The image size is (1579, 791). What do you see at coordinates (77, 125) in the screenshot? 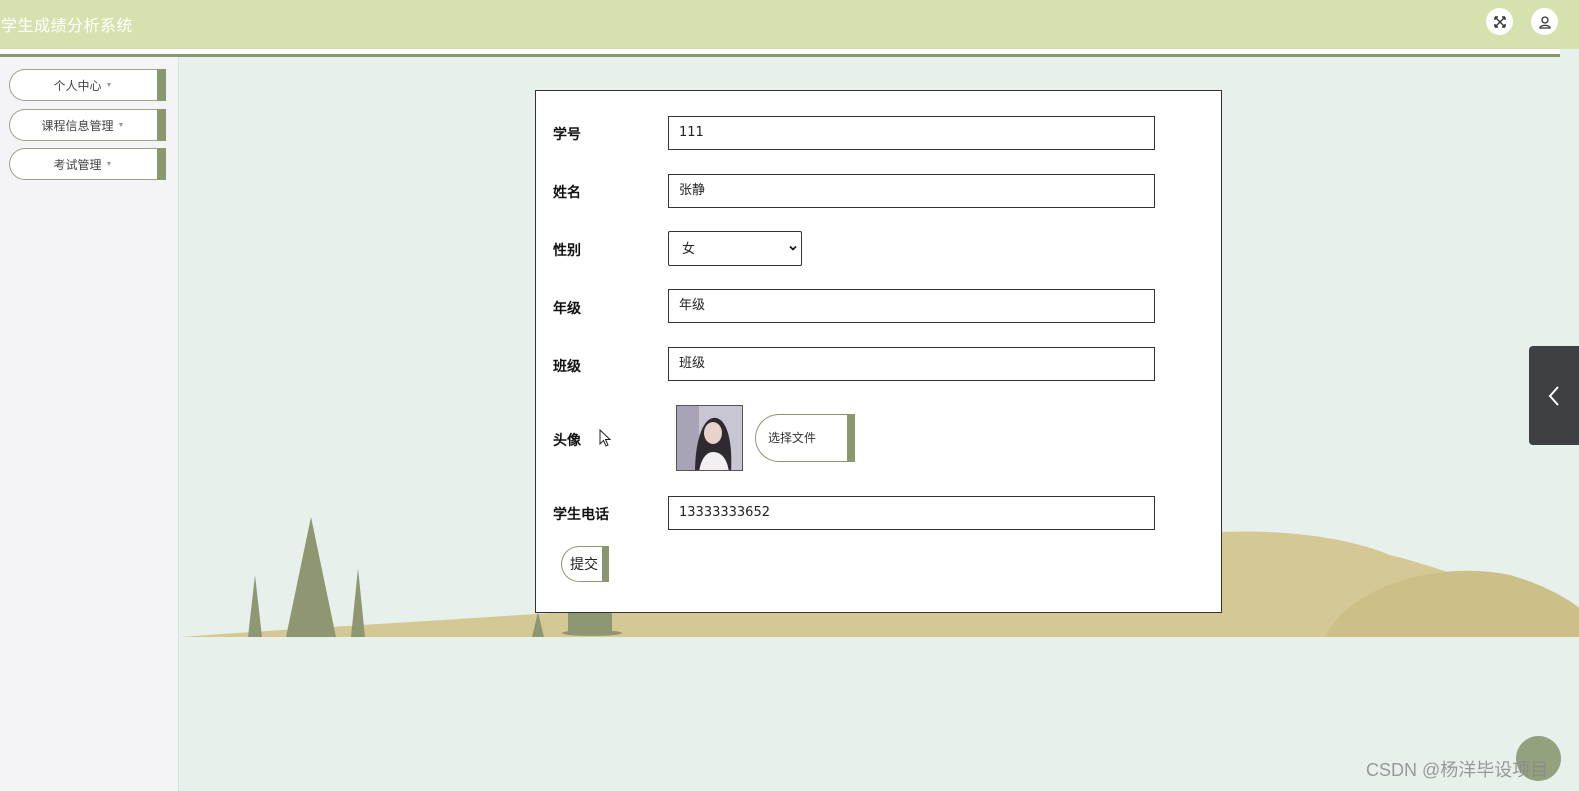
I see `sidebar-item-label: 课程信息管理` at bounding box center [77, 125].